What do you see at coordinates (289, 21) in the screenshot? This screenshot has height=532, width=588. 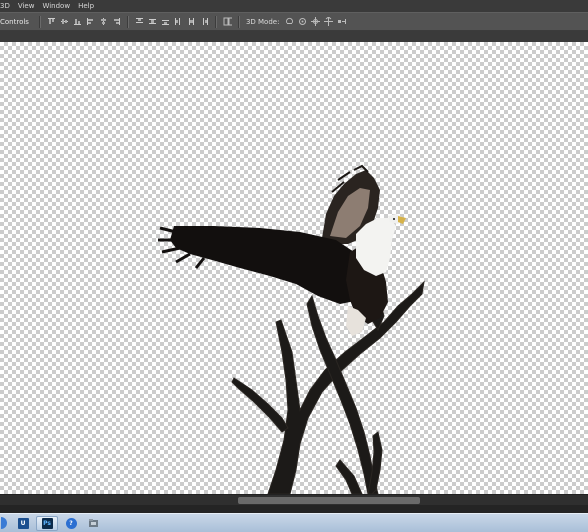 I see `rotate-3d-icon` at bounding box center [289, 21].